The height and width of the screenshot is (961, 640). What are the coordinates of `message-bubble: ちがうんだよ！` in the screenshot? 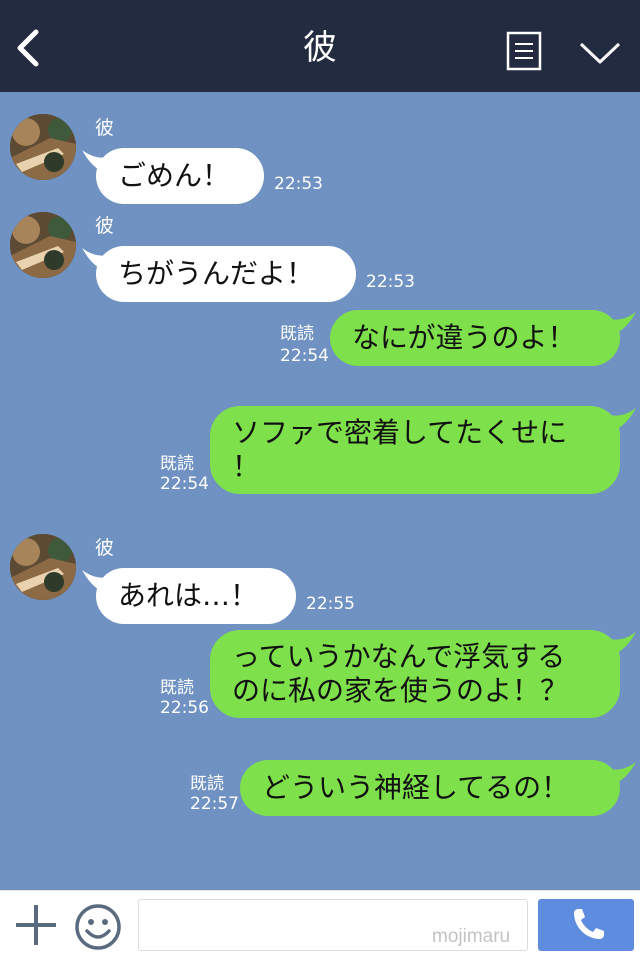 It's located at (226, 274).